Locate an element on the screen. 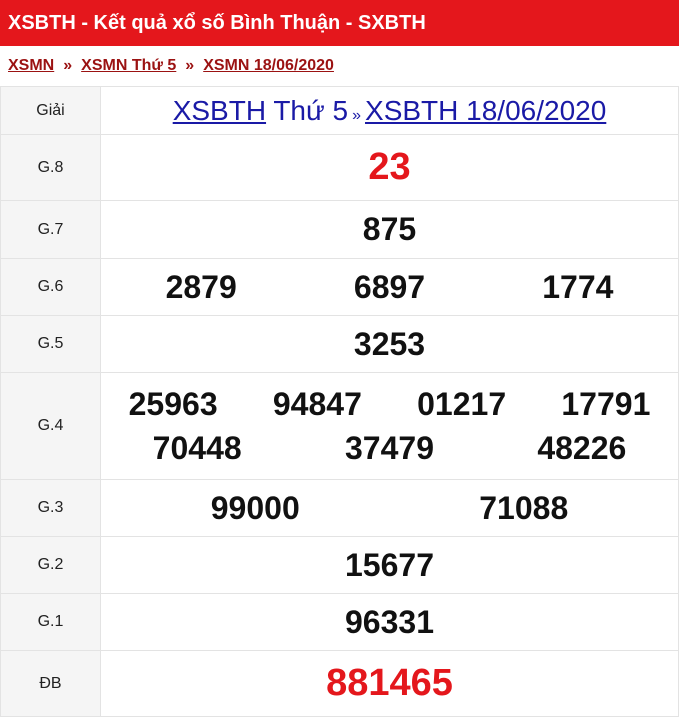 This screenshot has width=679, height=726. prize-row-g2: G.2 15677 is located at coordinates (339, 565).